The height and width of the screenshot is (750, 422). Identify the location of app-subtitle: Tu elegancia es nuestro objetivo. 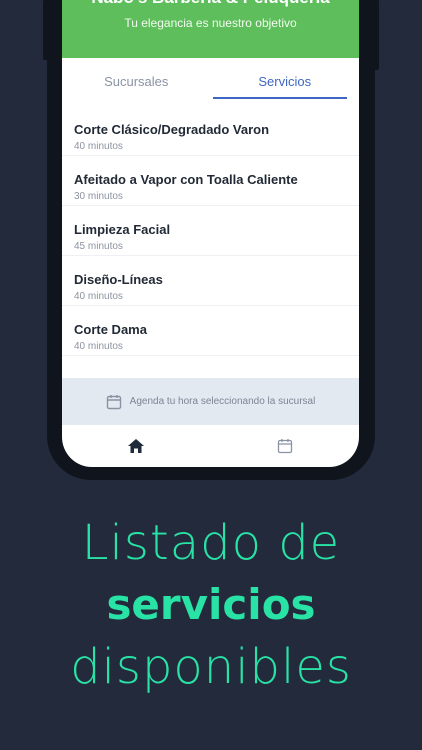
(210, 23).